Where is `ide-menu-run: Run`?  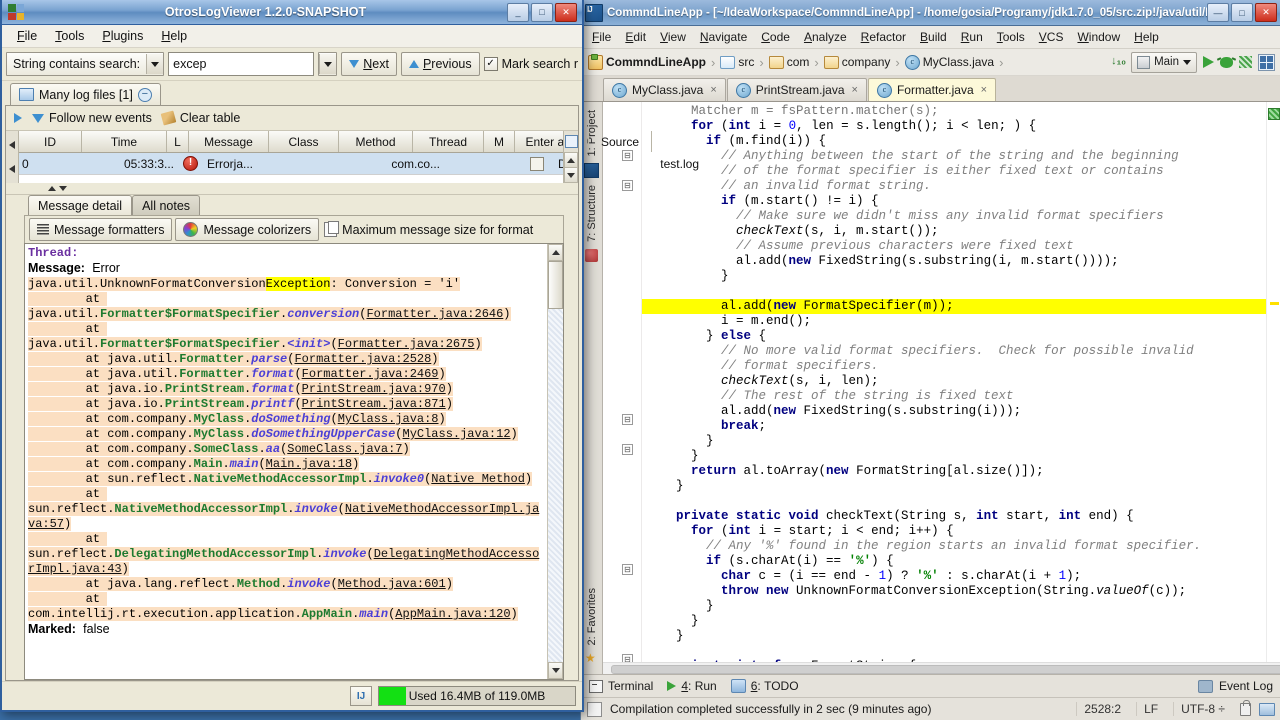
ide-menu-run: Run is located at coordinates (972, 37).